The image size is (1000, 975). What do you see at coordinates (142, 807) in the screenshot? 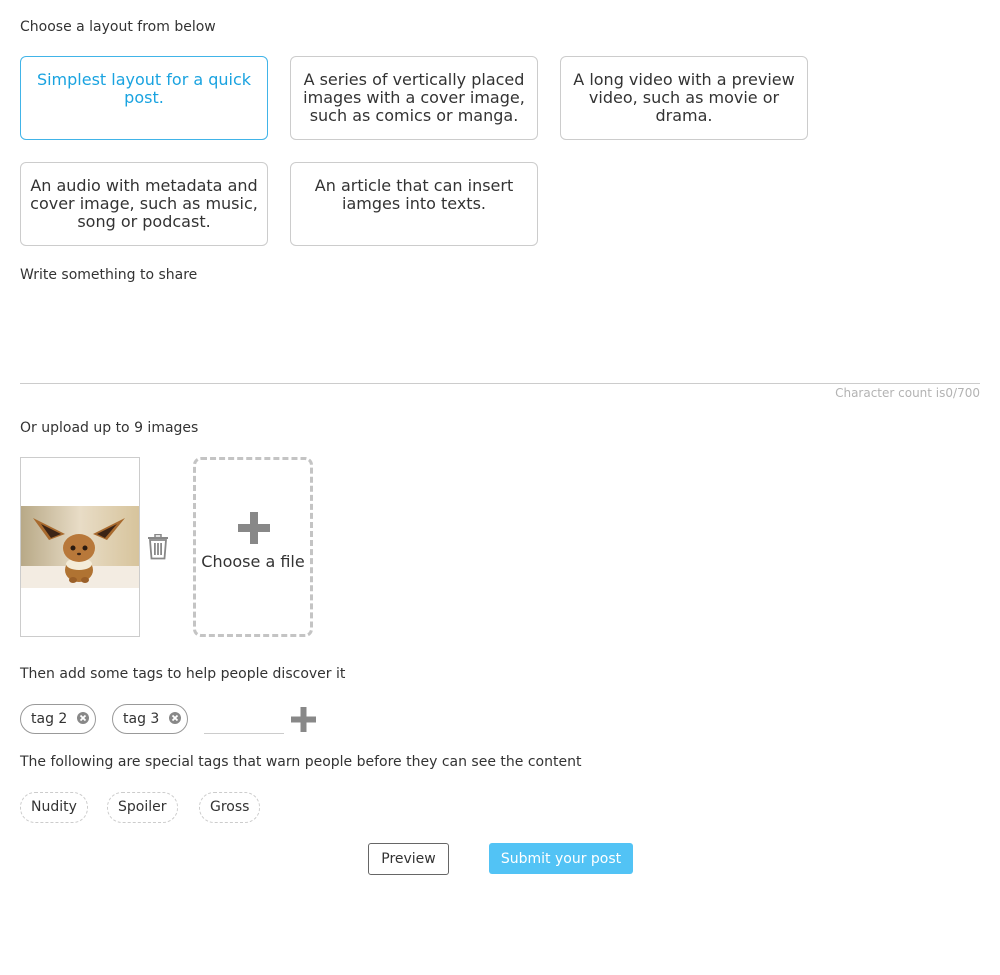
I see `warning-tag-spoiler: Spoiler` at bounding box center [142, 807].